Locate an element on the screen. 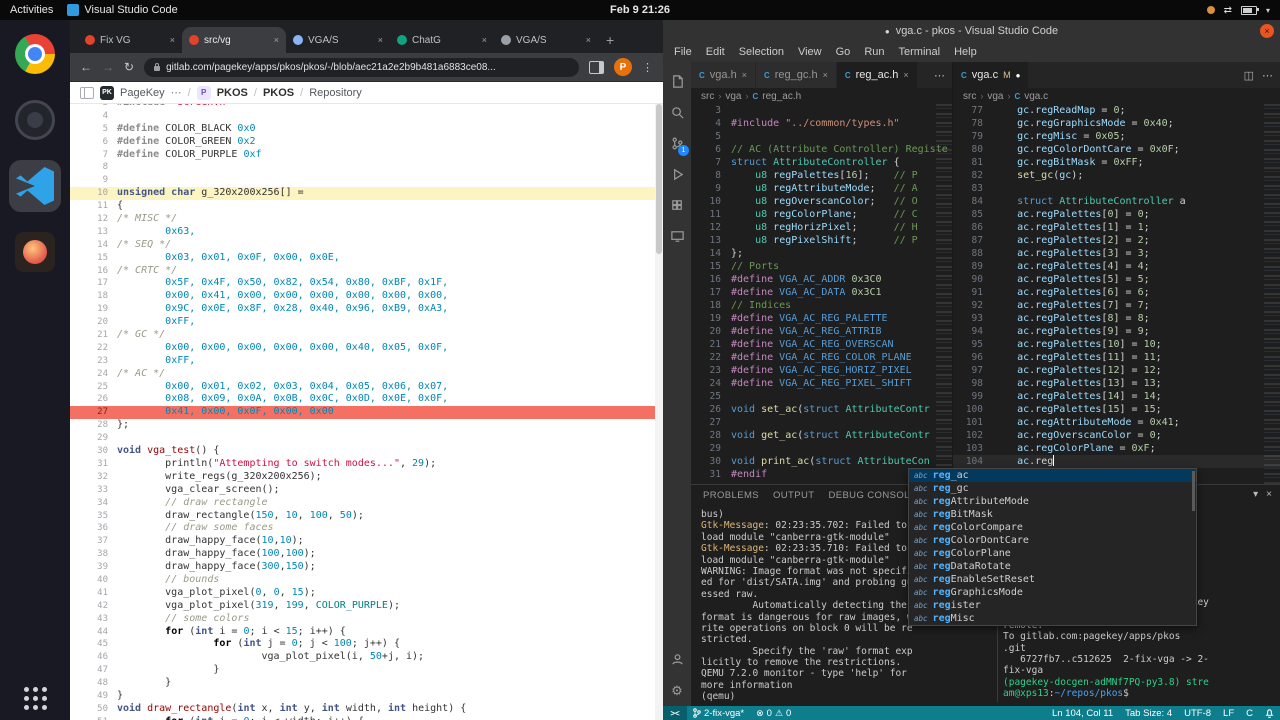 Image resolution: width=1280 pixels, height=720 pixels. breadcrumb-section: Repository is located at coordinates (335, 93).